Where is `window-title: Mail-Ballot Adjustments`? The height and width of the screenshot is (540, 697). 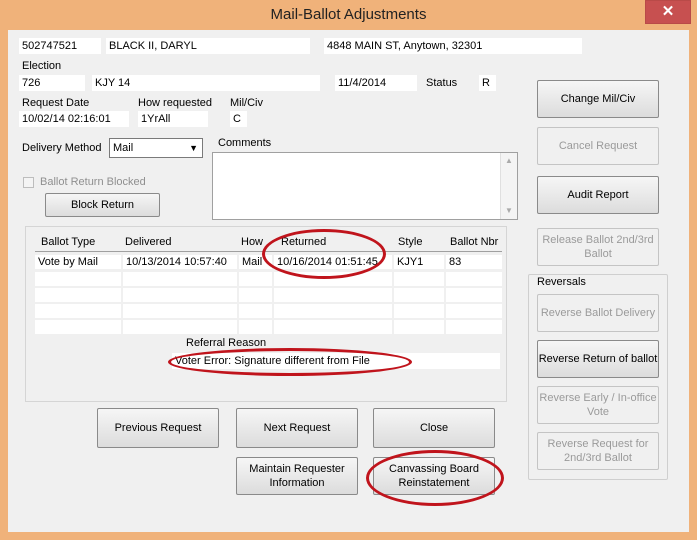 window-title: Mail-Ballot Adjustments is located at coordinates (348, 14).